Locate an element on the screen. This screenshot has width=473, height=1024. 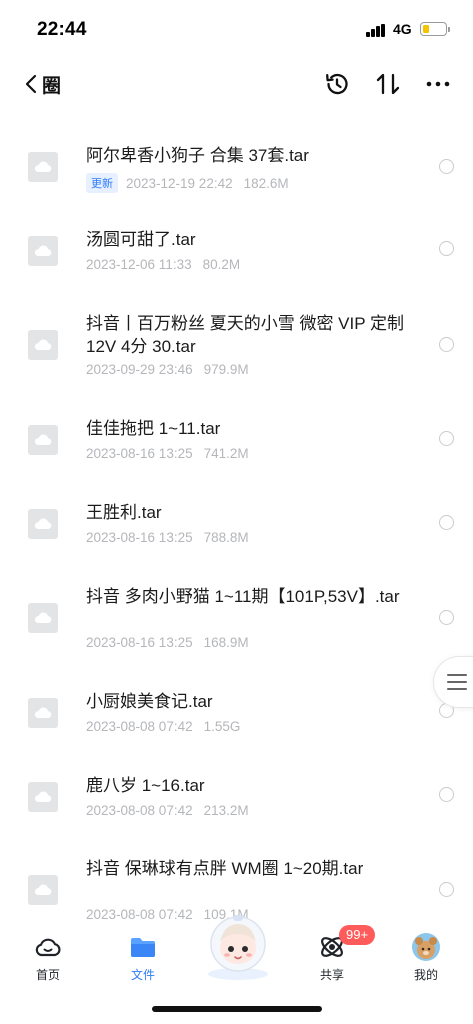
menu-icon is located at coordinates (457, 682).